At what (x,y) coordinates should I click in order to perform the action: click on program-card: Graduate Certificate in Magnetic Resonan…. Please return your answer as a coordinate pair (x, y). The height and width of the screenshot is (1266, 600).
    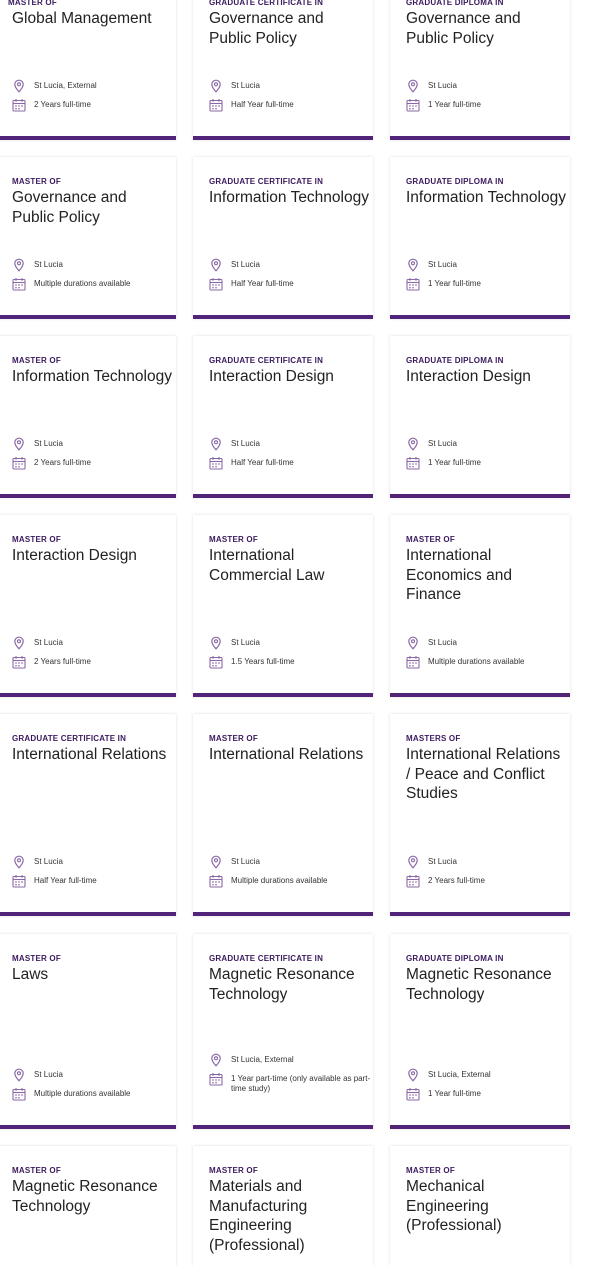
    Looking at the image, I should click on (283, 1031).